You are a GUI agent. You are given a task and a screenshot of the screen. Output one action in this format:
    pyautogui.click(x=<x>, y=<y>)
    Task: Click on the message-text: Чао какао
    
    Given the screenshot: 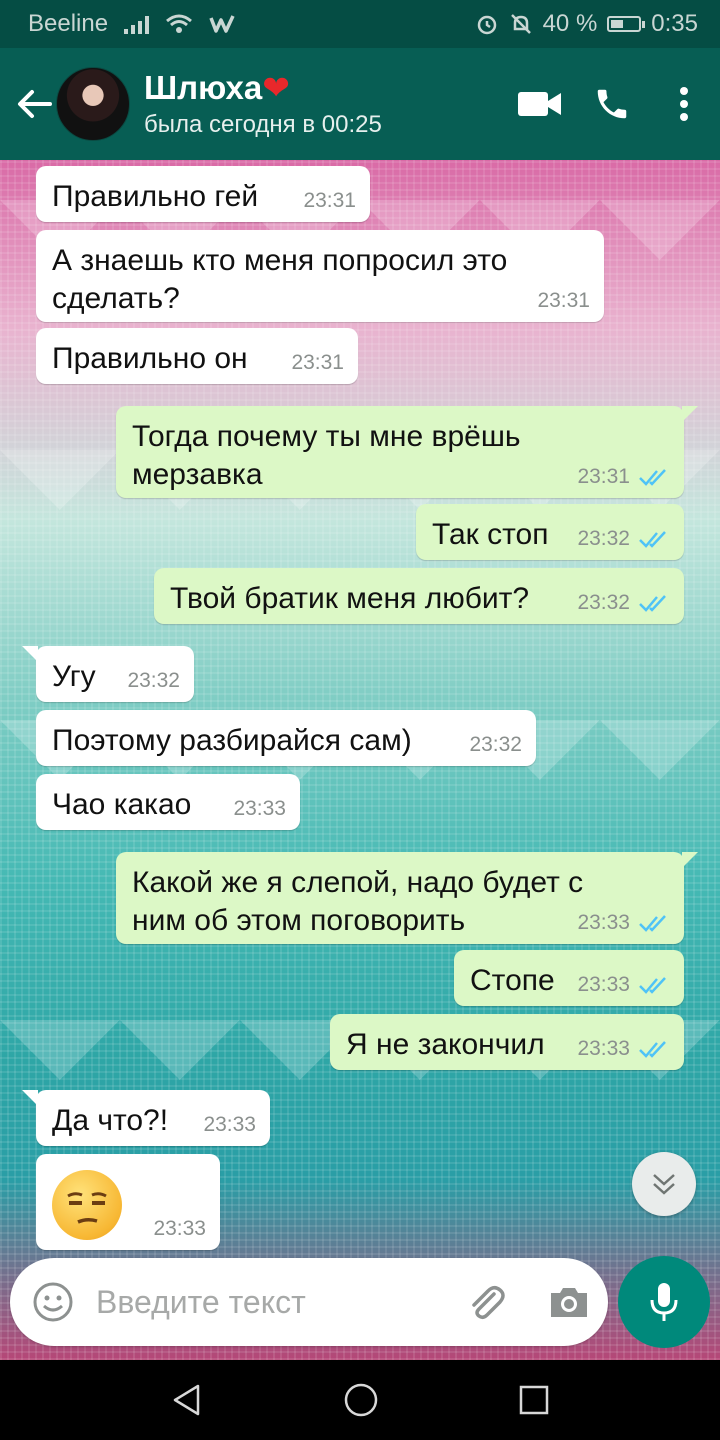 What is the action you would take?
    pyautogui.click(x=122, y=804)
    